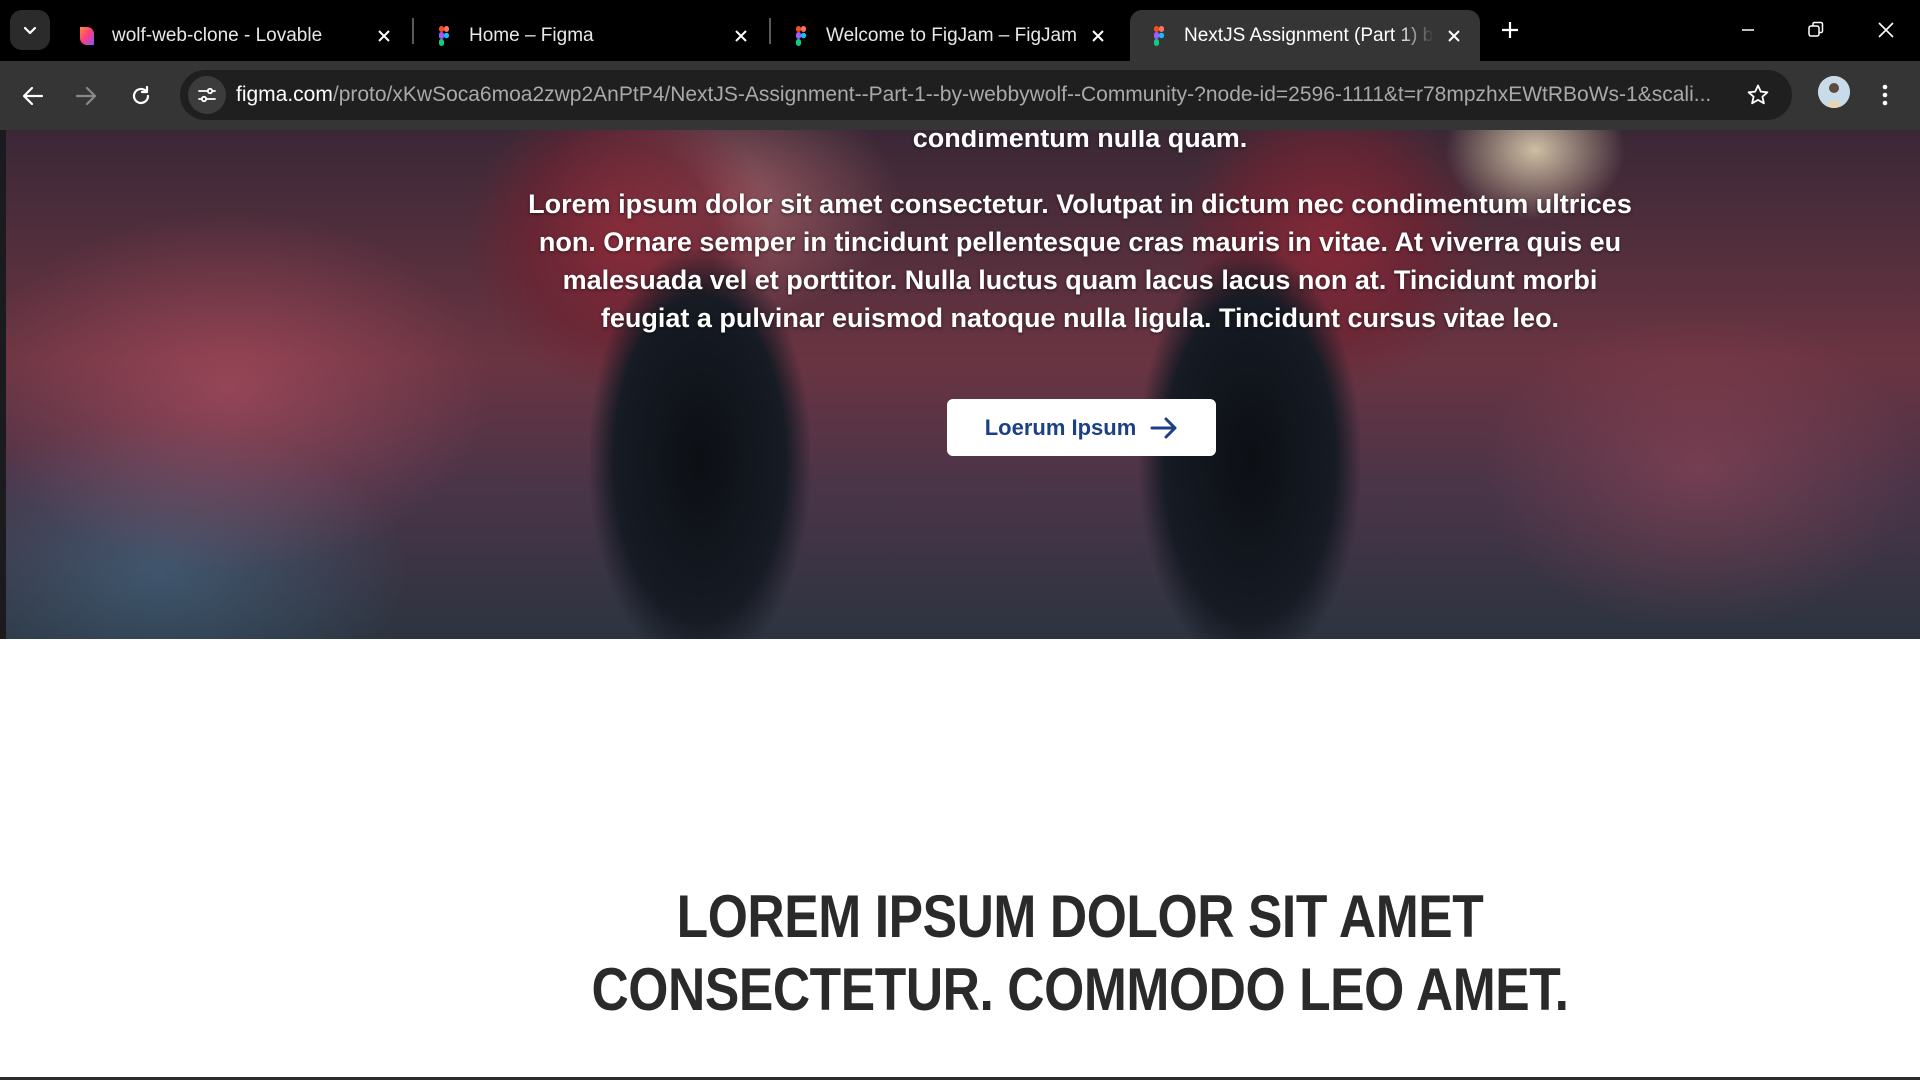 This screenshot has width=1920, height=1080. I want to click on tab-title: wolf-web-clone - Lovable, so click(217, 35).